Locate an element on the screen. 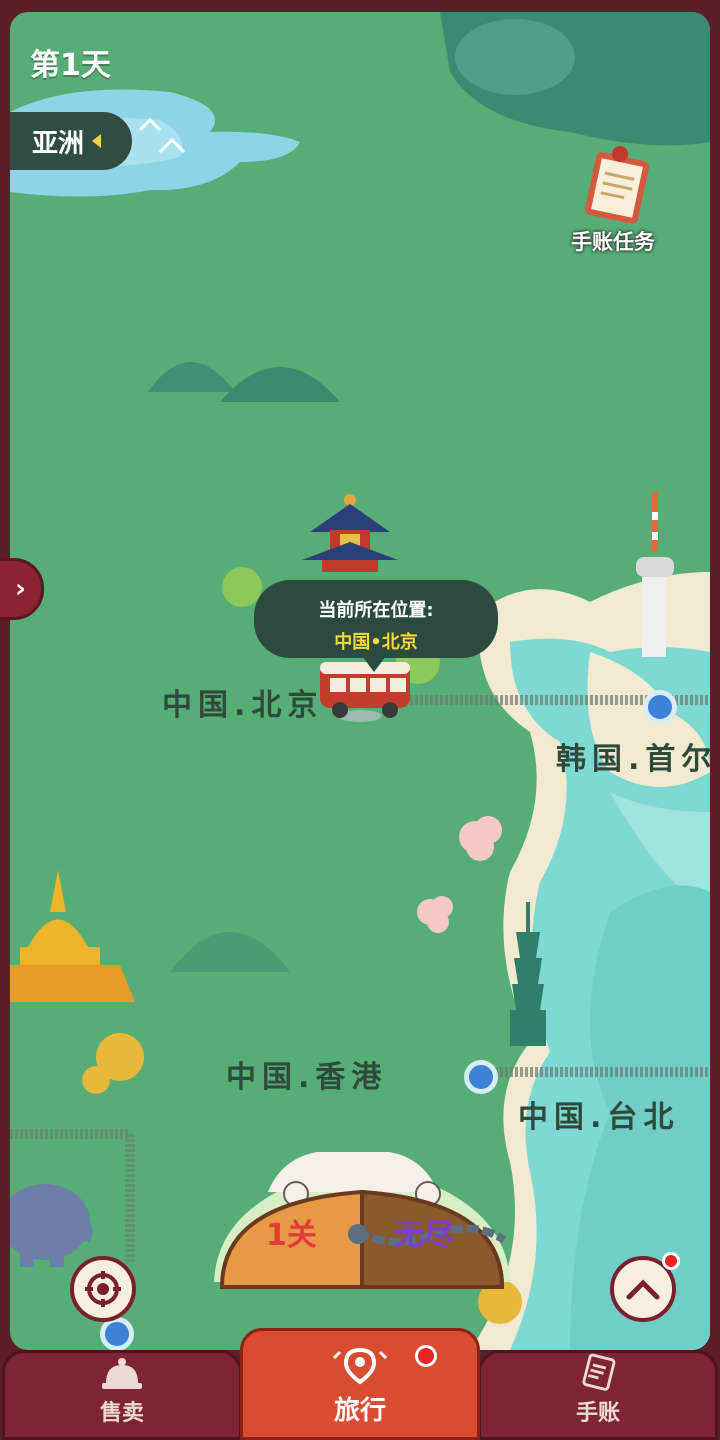  map-pin-icon is located at coordinates (360, 1366).